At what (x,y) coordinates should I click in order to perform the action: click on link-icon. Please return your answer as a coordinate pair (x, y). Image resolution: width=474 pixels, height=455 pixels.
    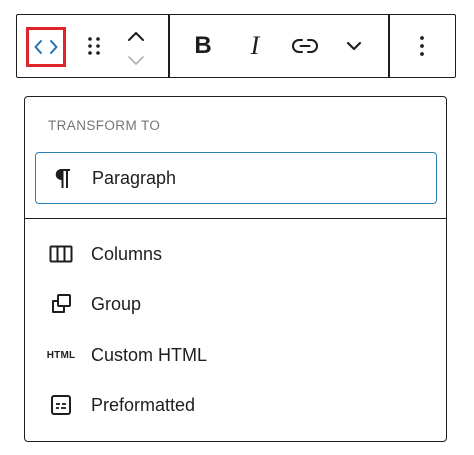
    Looking at the image, I should click on (305, 46).